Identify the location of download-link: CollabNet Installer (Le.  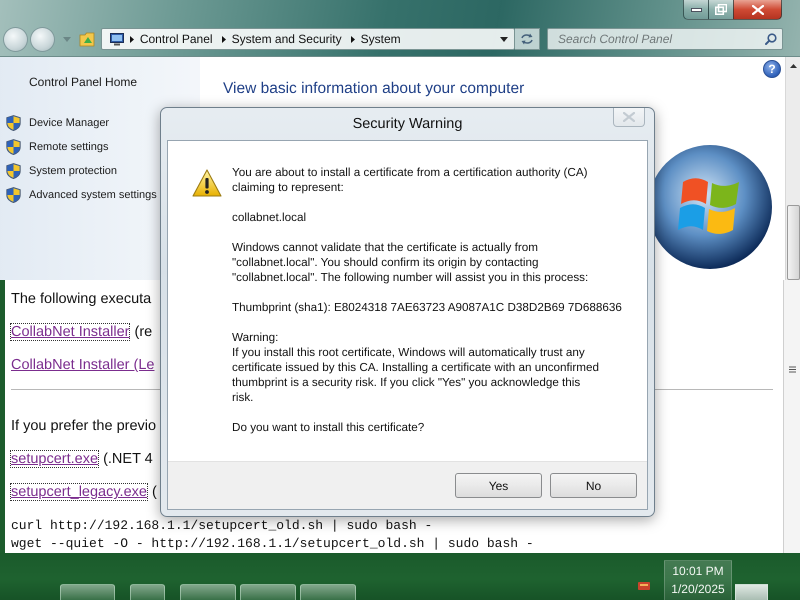
(82, 365).